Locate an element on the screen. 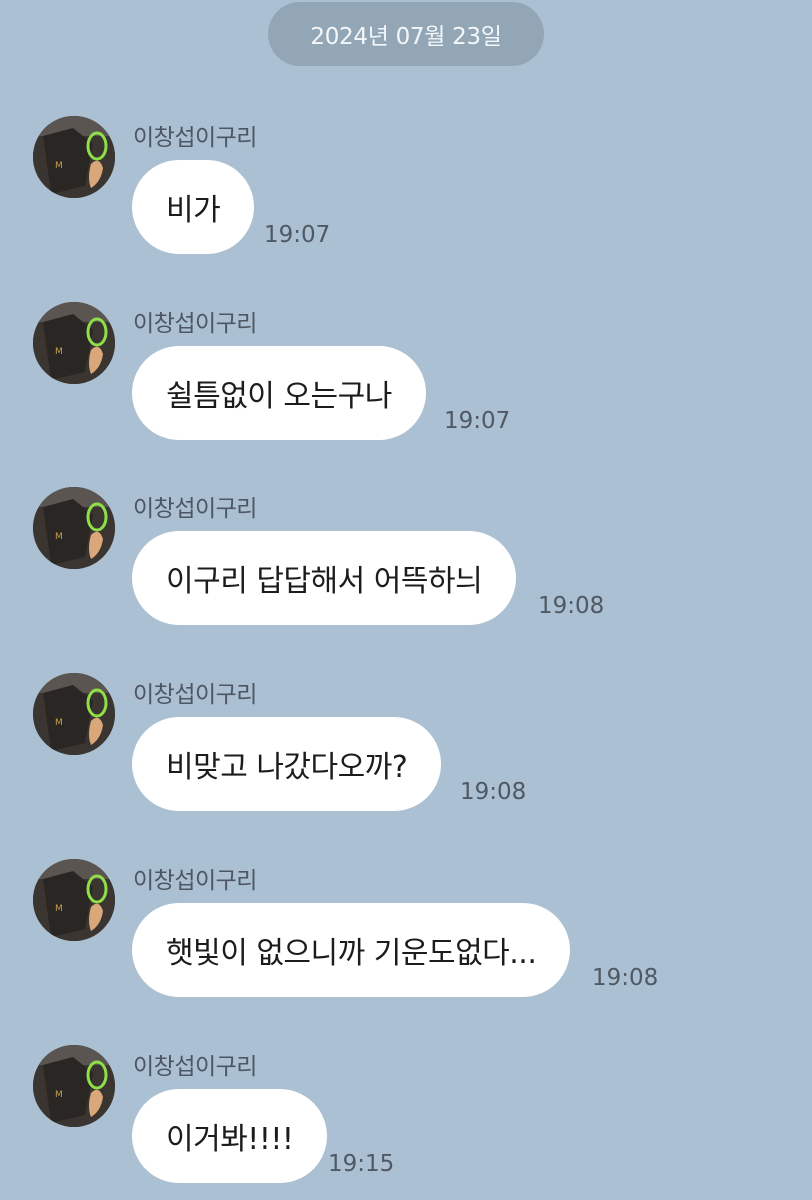  message-bubble: 비맞고 나갔다오까? is located at coordinates (287, 764).